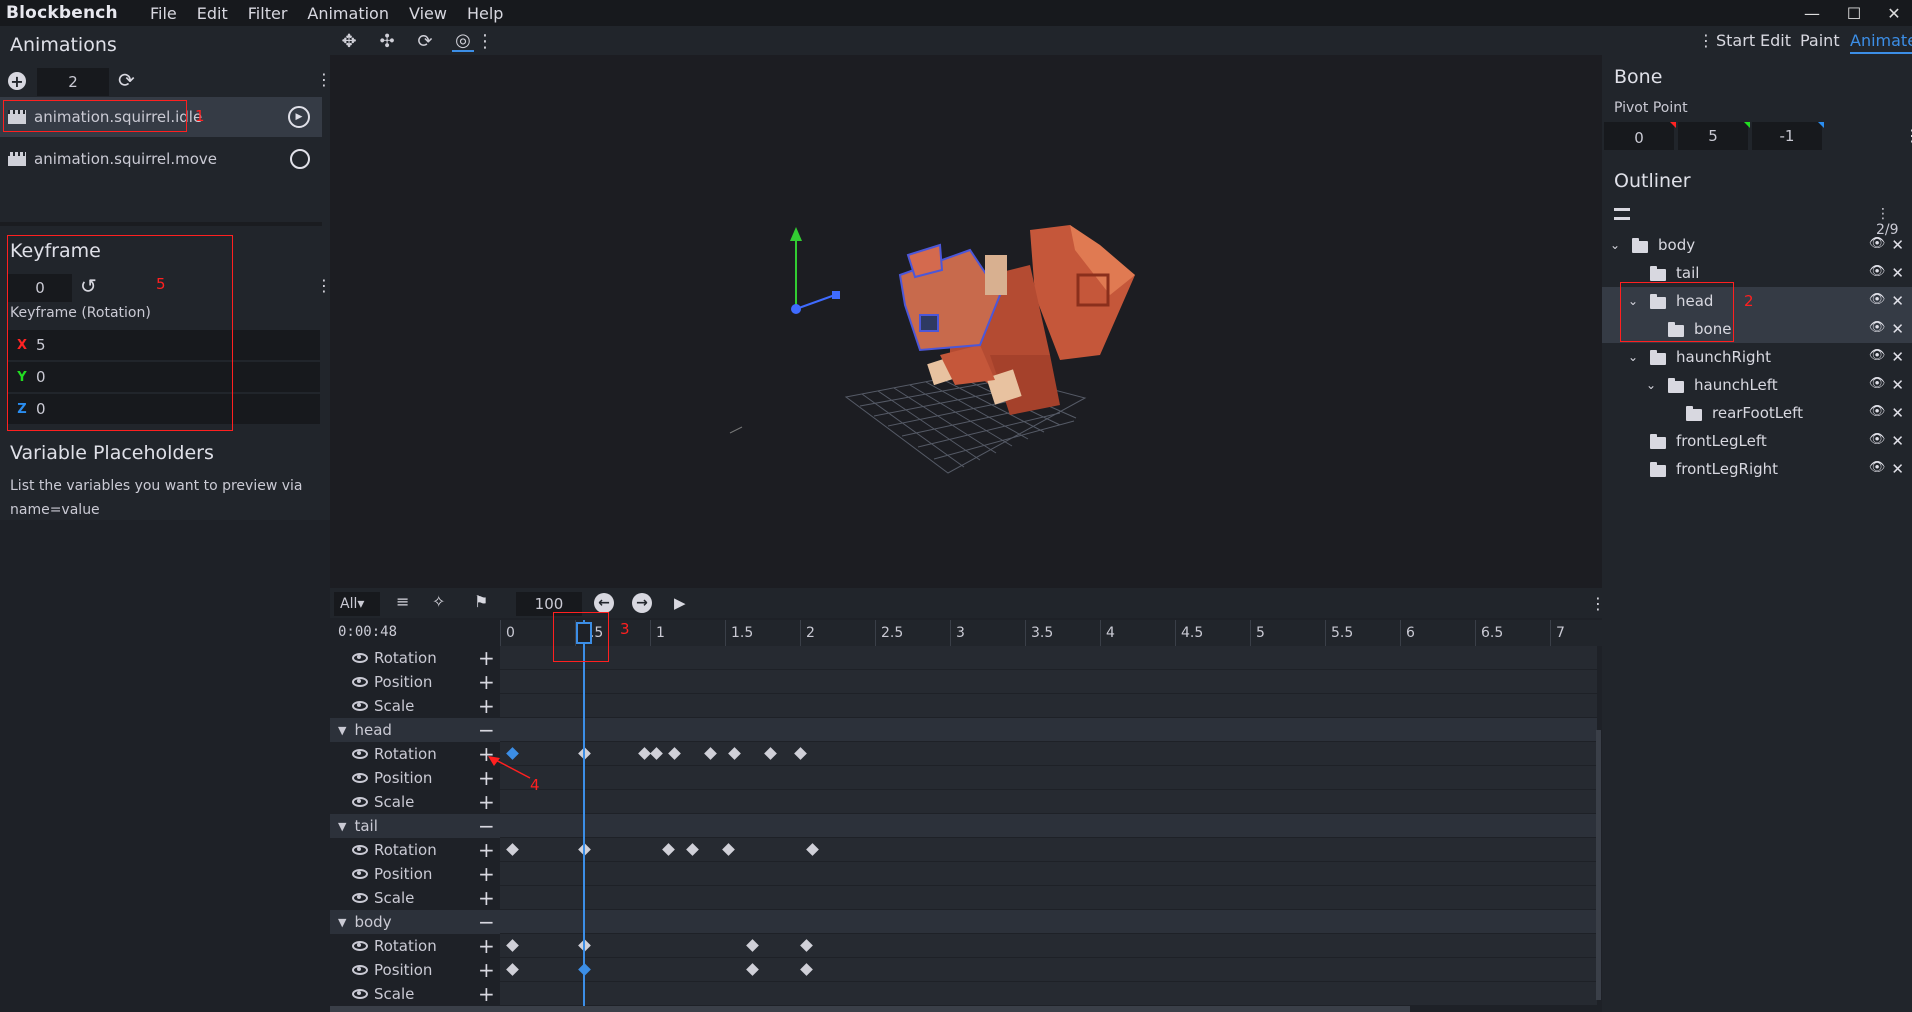 The height and width of the screenshot is (1012, 1912). What do you see at coordinates (415, 826) in the screenshot?
I see `track-group-tail: ▼ tail −` at bounding box center [415, 826].